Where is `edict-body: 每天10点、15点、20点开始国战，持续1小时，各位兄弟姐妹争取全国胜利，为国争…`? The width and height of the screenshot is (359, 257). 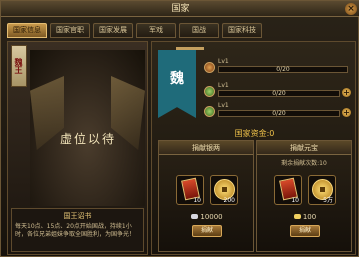
edict-body: 每天10点、15点、20点开始国战，持续1小时，各位兄弟姐妹争取全国胜利，为国争… is located at coordinates (75, 230).